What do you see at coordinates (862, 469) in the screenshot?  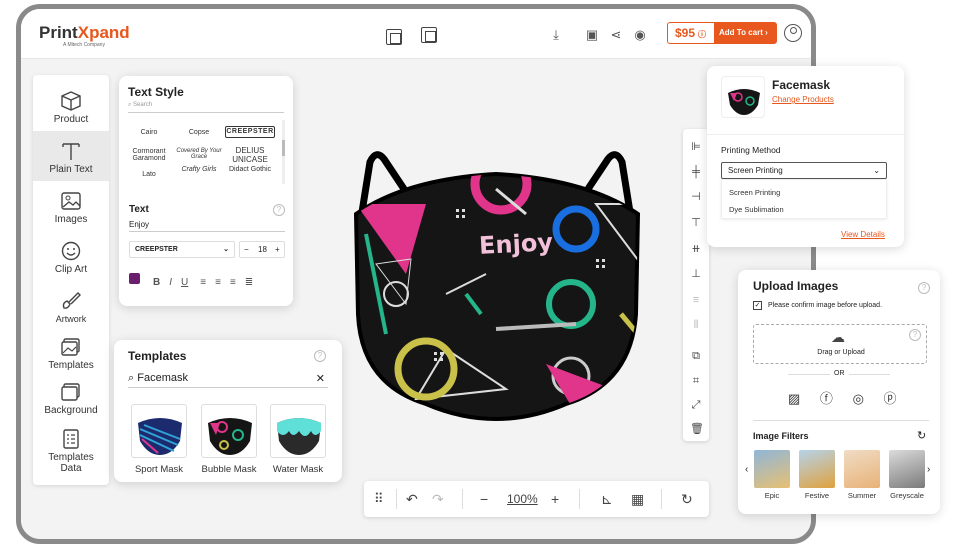 I see `filter-summer` at bounding box center [862, 469].